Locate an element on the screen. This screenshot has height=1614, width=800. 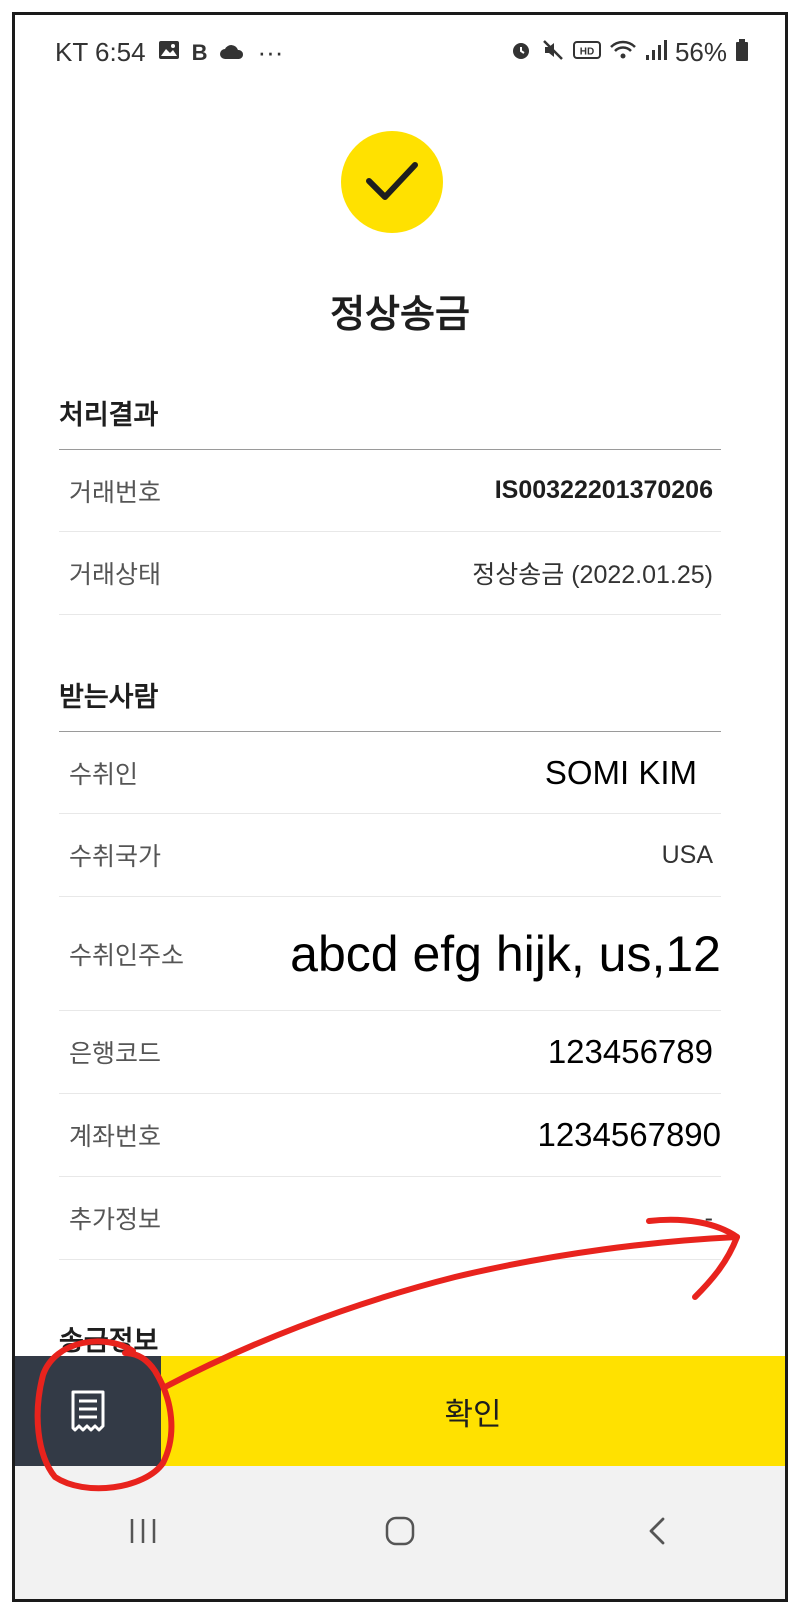
back-button is located at coordinates (657, 1531).